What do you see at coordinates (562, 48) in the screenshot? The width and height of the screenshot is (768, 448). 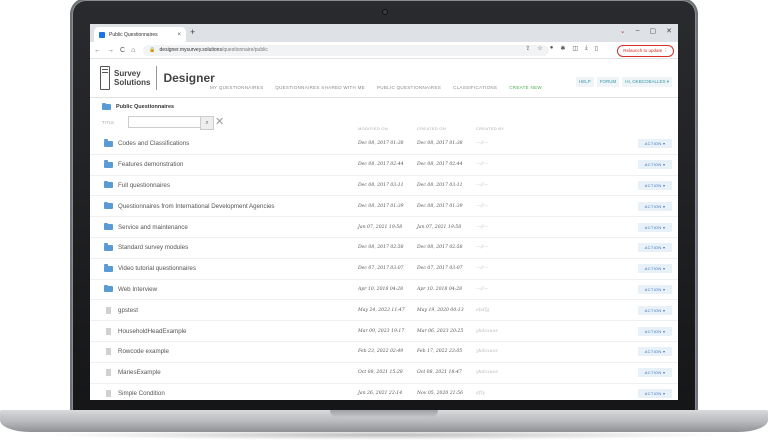 I see `puzzle-icon: ✱` at bounding box center [562, 48].